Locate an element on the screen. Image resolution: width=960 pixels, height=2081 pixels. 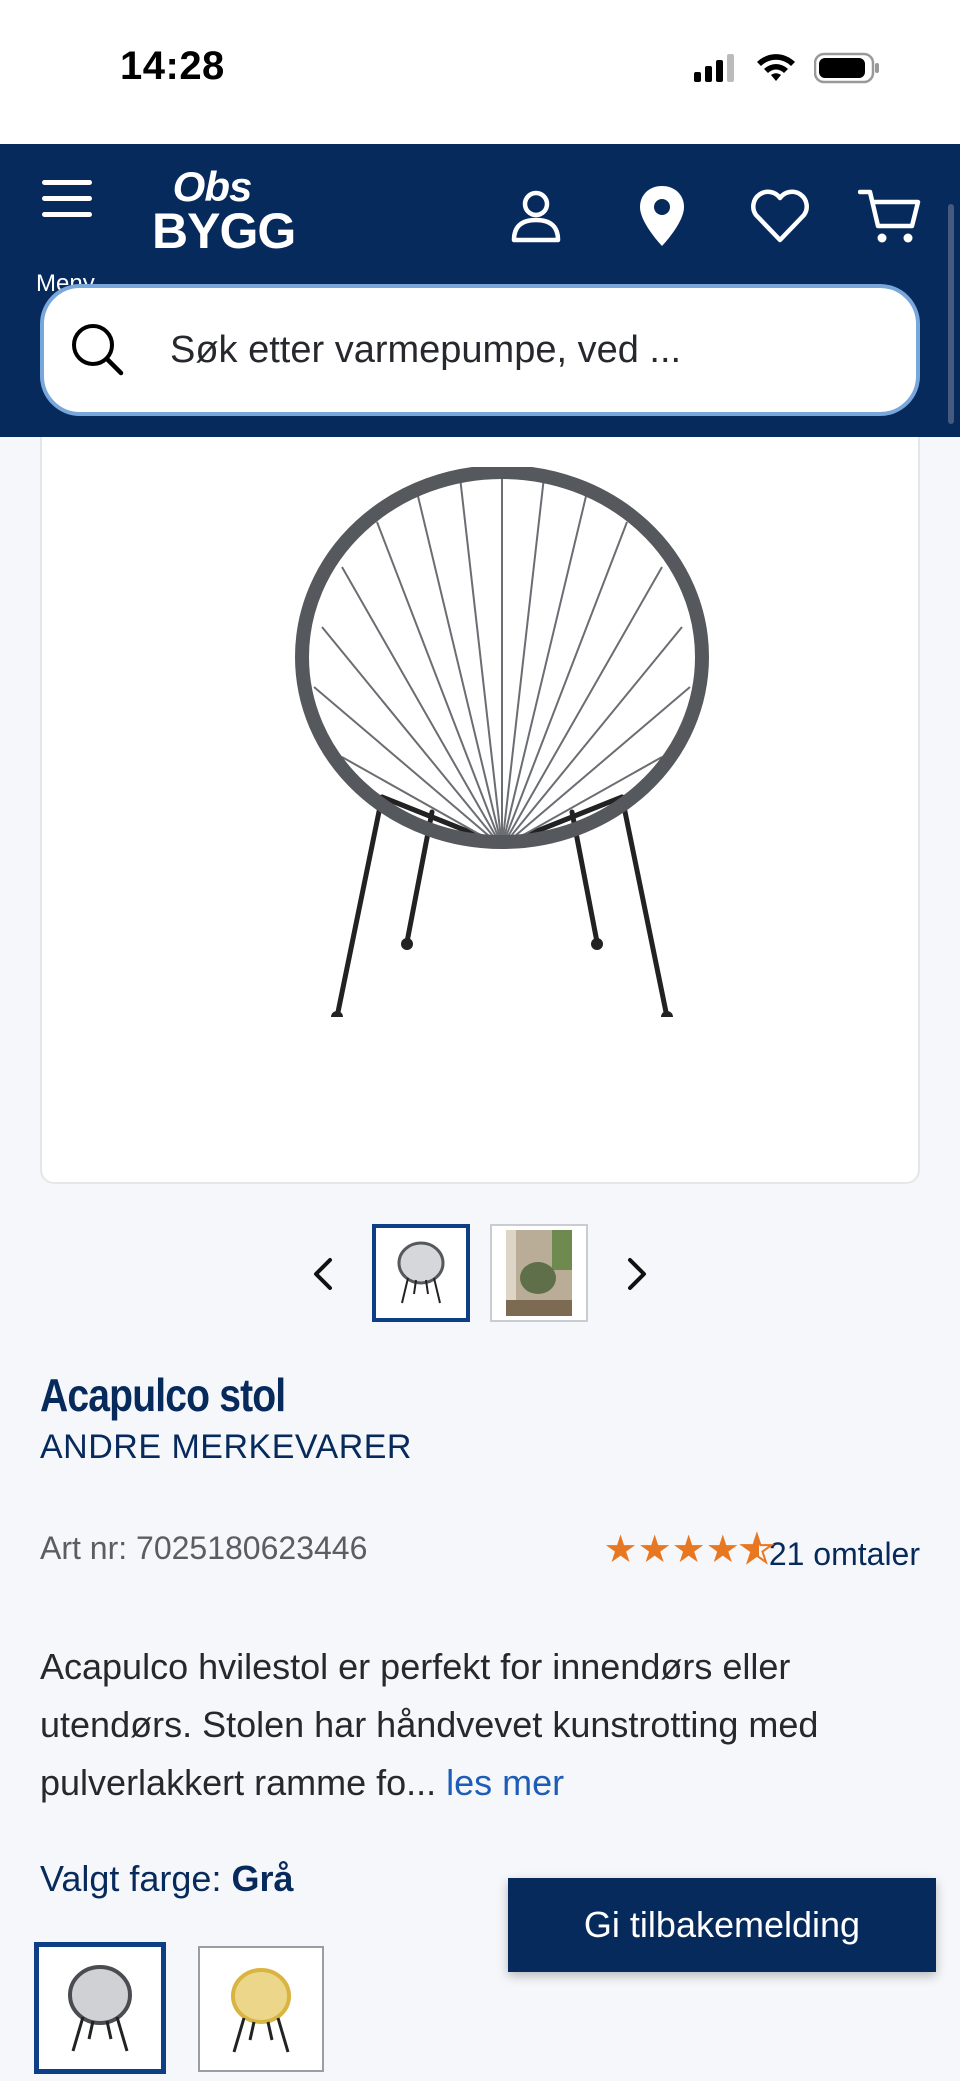
status-icons is located at coordinates (787, 68).